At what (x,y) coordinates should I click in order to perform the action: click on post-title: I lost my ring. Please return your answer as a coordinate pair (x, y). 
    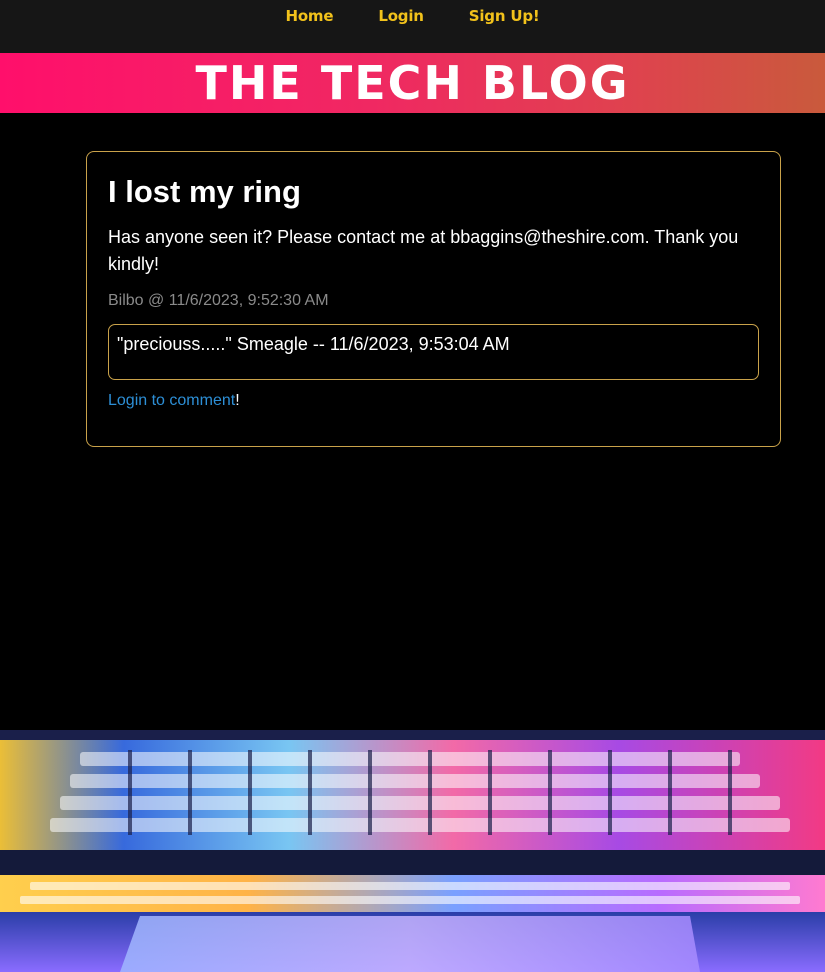
    Looking at the image, I should click on (204, 191).